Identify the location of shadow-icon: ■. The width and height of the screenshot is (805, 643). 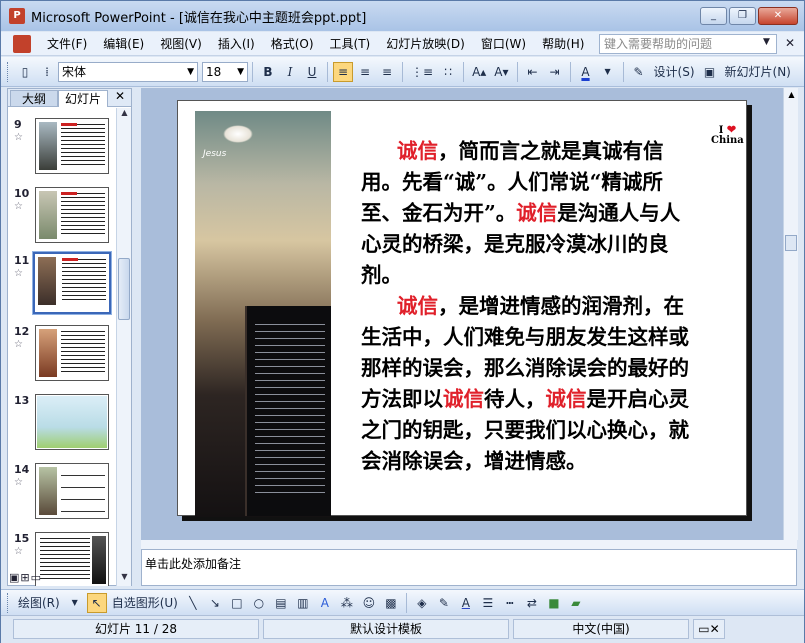
(554, 603).